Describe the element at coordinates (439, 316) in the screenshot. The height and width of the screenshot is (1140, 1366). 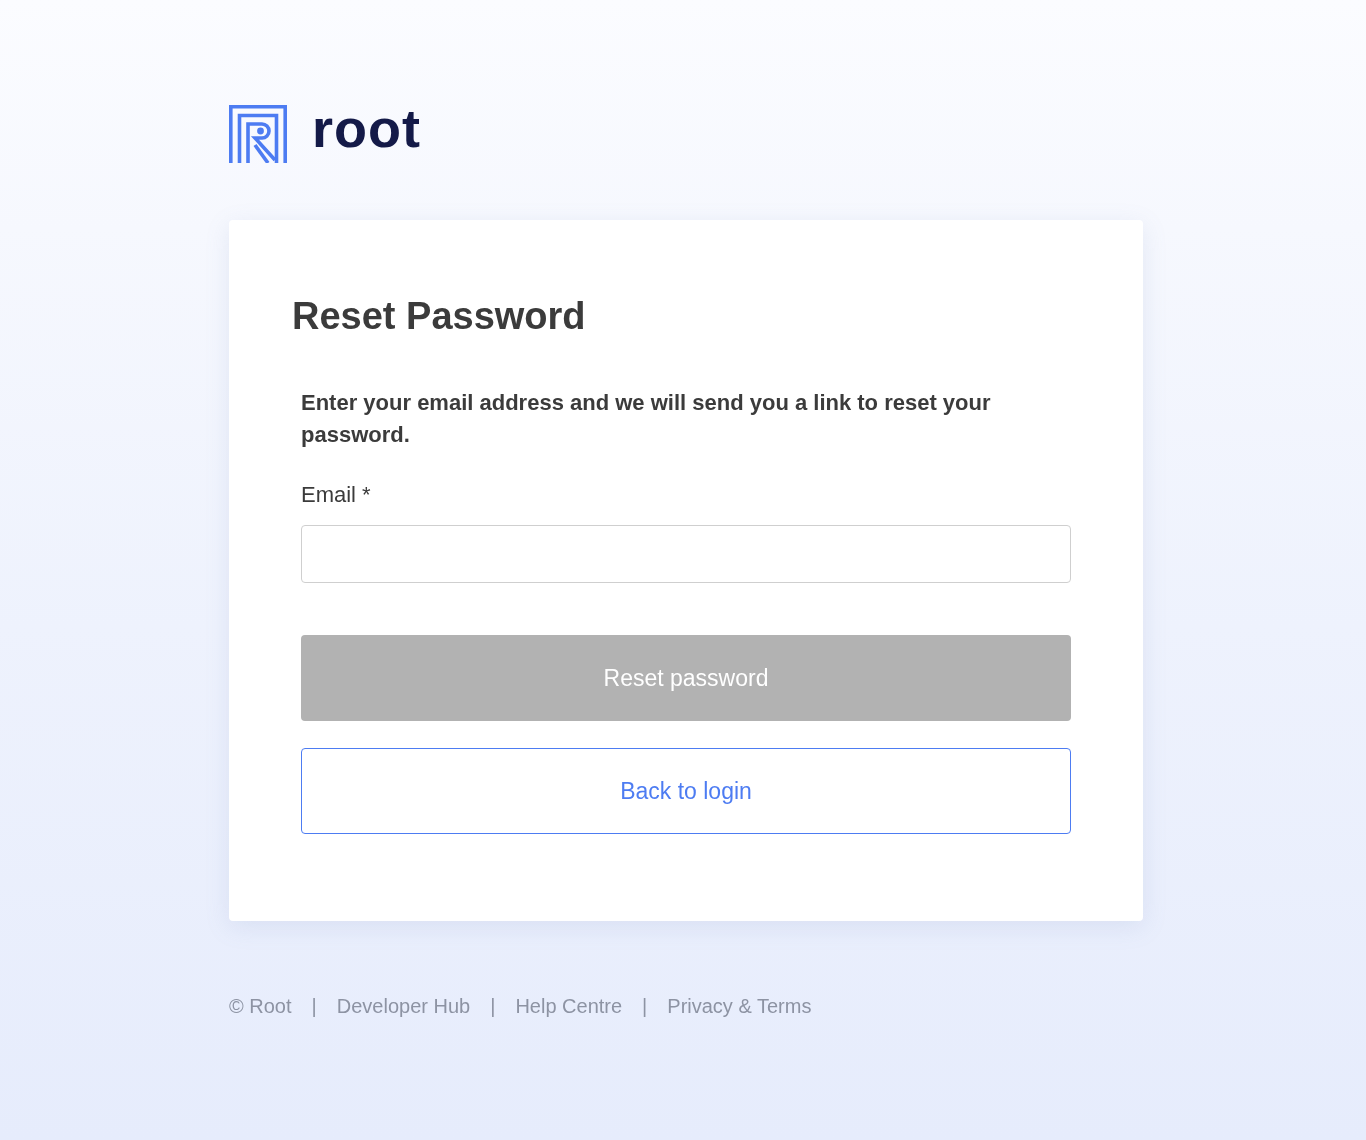
I see `page-title: Reset Password` at that location.